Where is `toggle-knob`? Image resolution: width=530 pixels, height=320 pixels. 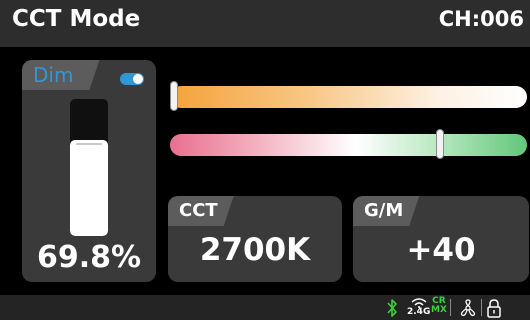 toggle-knob is located at coordinates (138, 79).